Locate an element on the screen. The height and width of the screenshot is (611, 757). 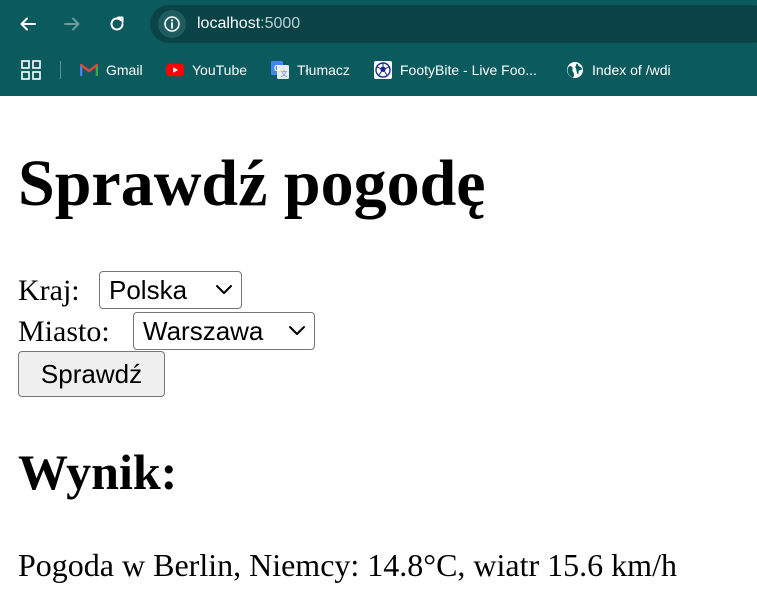
bookmarks-separator is located at coordinates (60, 70).